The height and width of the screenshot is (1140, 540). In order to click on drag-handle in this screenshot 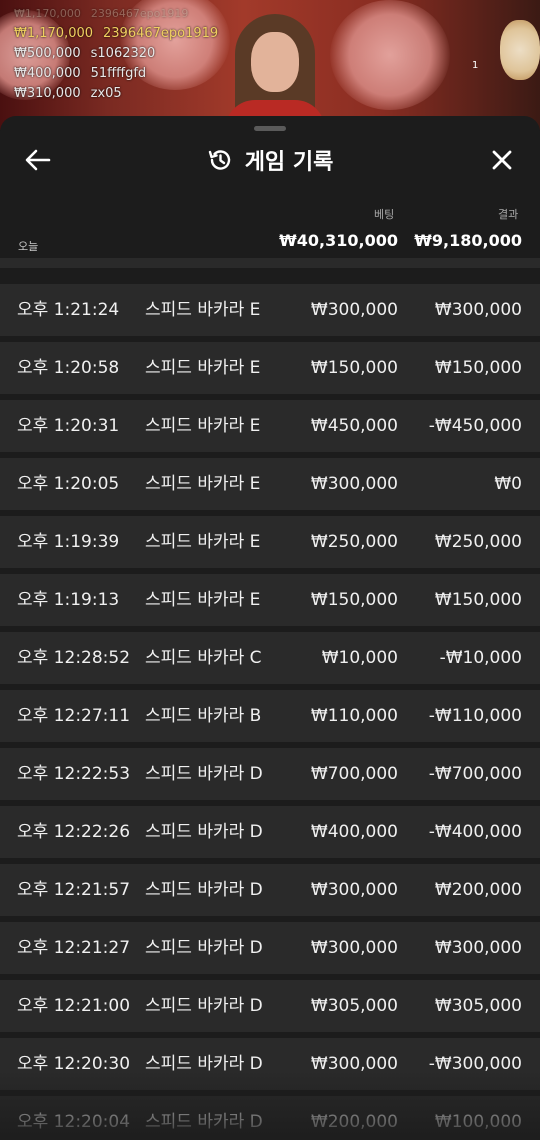, I will do `click(270, 128)`.